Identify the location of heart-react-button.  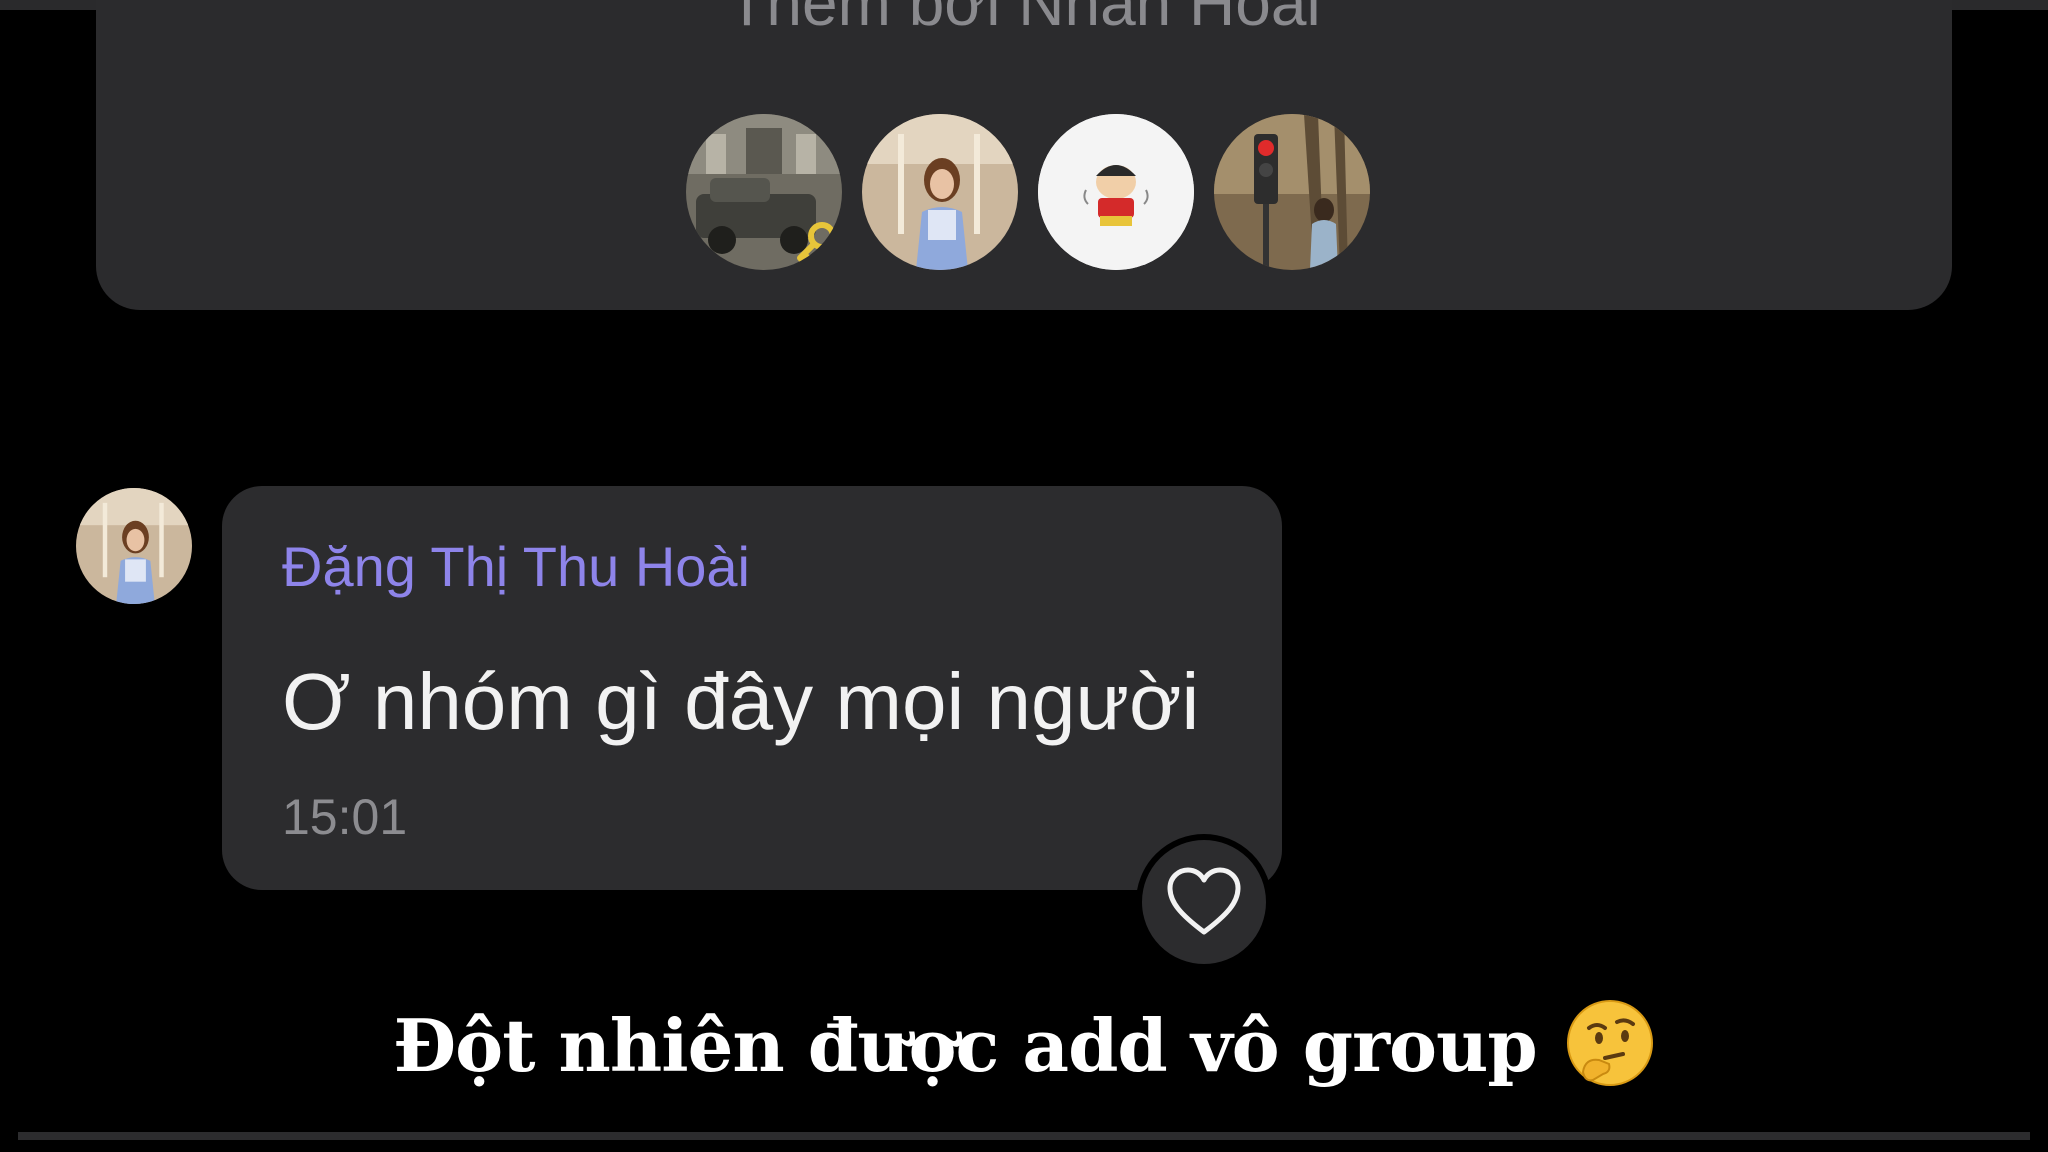
(1204, 902).